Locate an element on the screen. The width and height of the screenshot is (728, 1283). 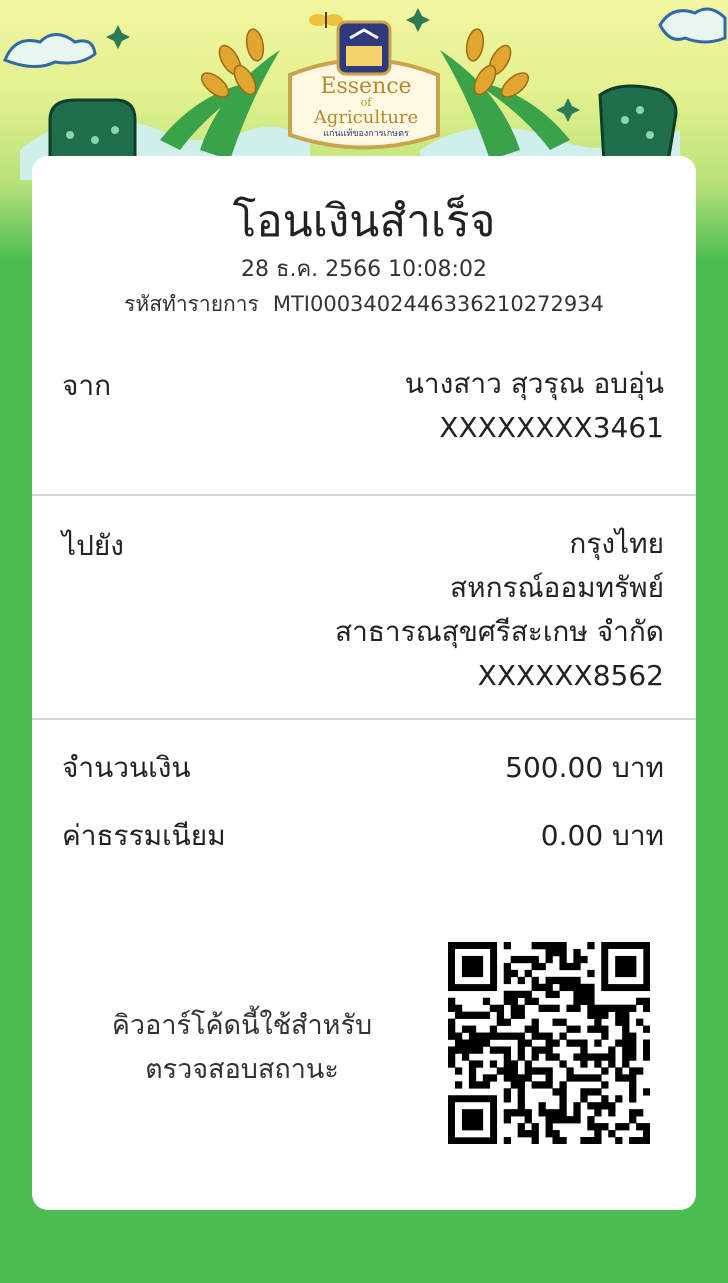
receipt-datetime: 28 ธ.ค. 2566 10:08:02 is located at coordinates (364, 269).